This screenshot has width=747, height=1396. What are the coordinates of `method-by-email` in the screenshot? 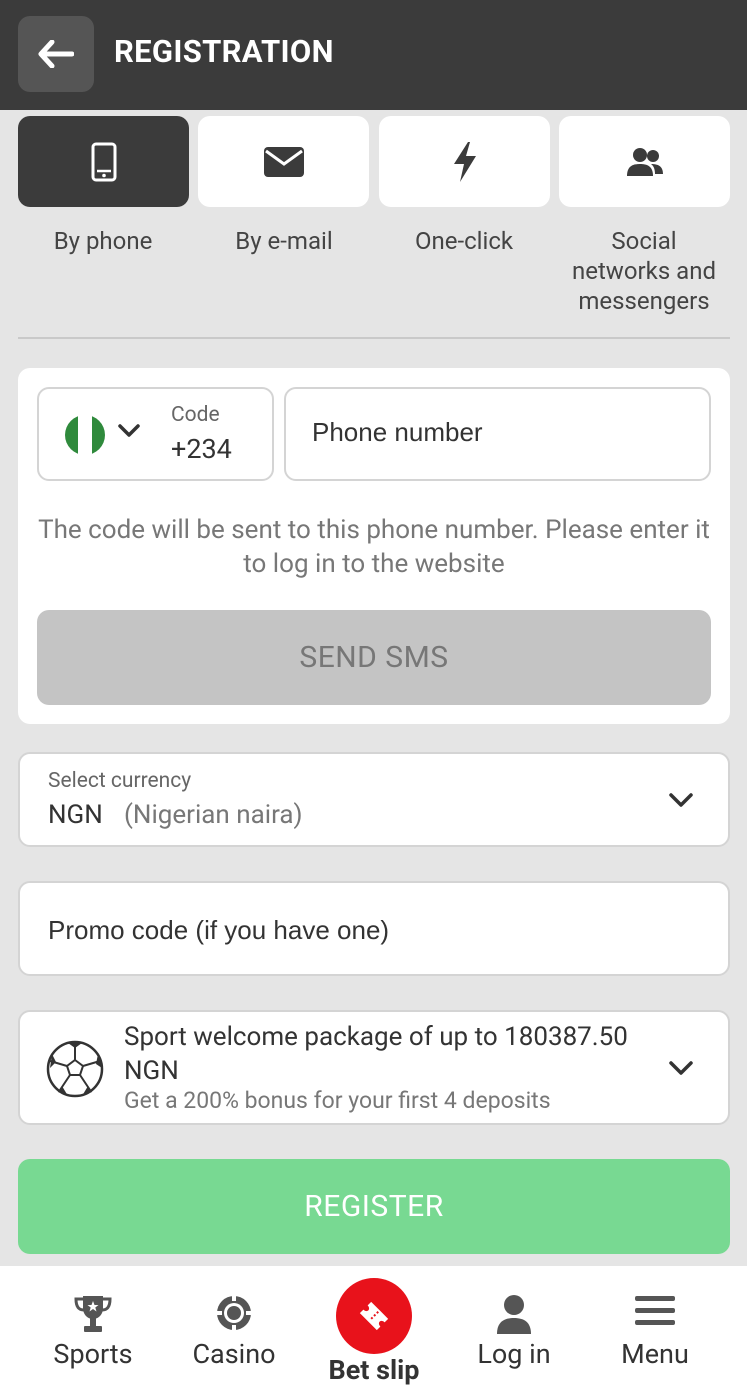 It's located at (283, 161).